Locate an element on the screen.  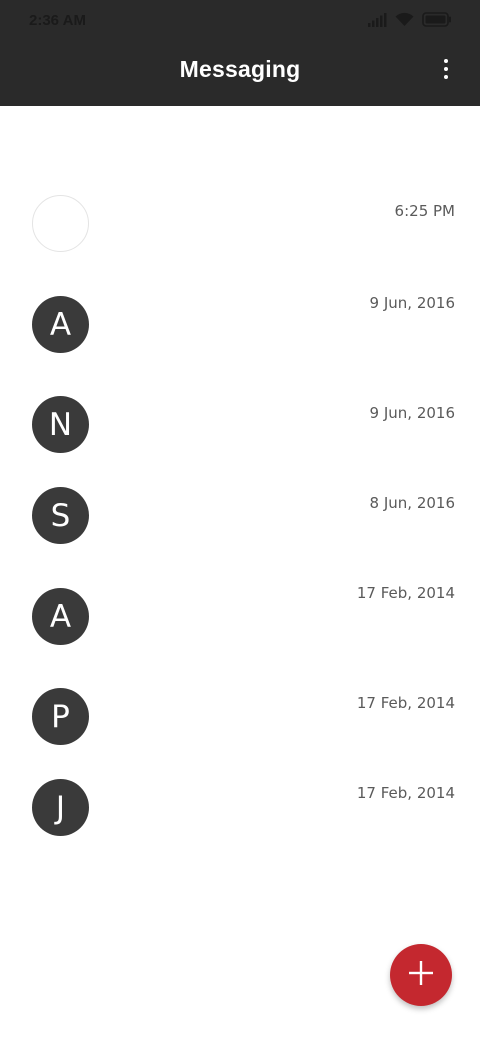
avatar is located at coordinates (60, 223).